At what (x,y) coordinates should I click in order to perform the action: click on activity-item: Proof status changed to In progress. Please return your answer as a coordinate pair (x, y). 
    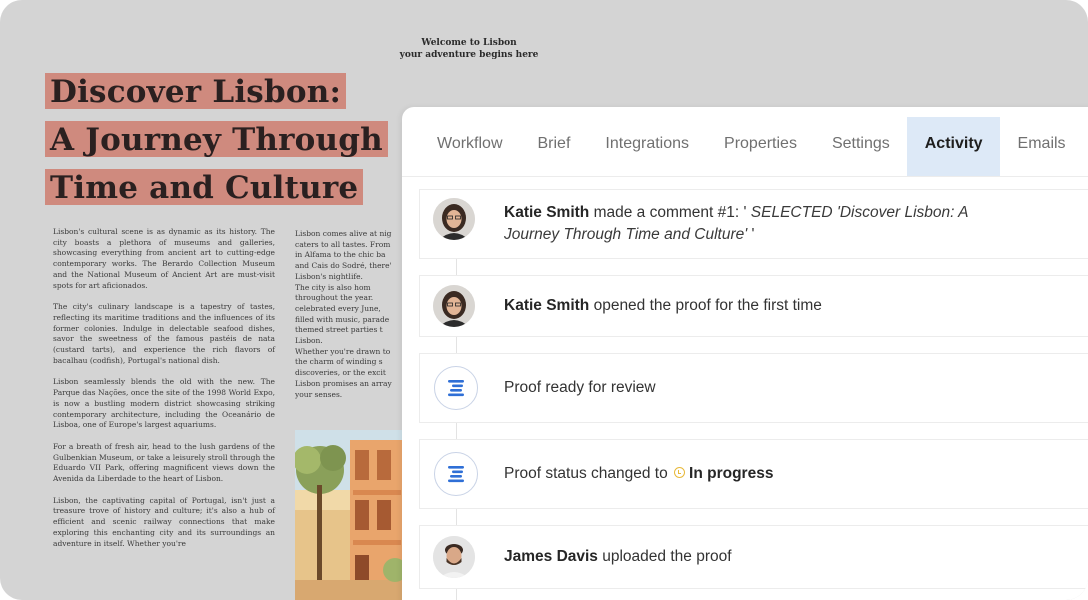
    Looking at the image, I should click on (753, 474).